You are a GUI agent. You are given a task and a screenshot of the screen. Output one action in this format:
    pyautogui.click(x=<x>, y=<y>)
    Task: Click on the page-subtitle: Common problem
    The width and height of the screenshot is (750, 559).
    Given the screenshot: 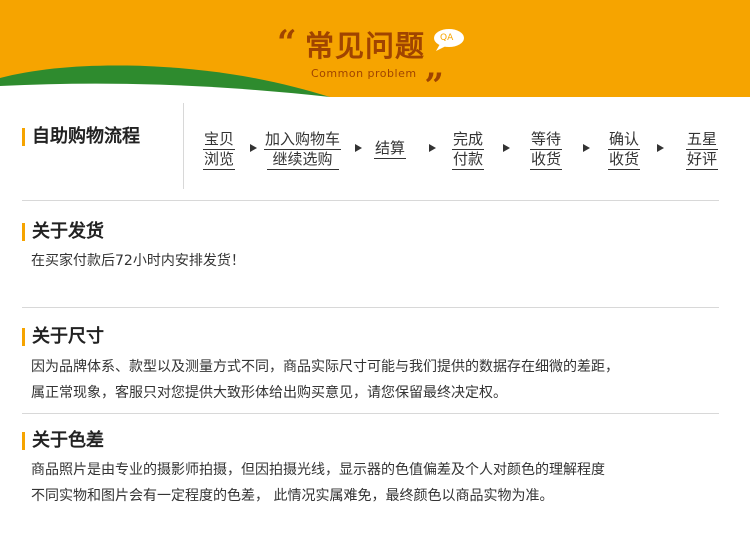 What is the action you would take?
    pyautogui.click(x=364, y=73)
    